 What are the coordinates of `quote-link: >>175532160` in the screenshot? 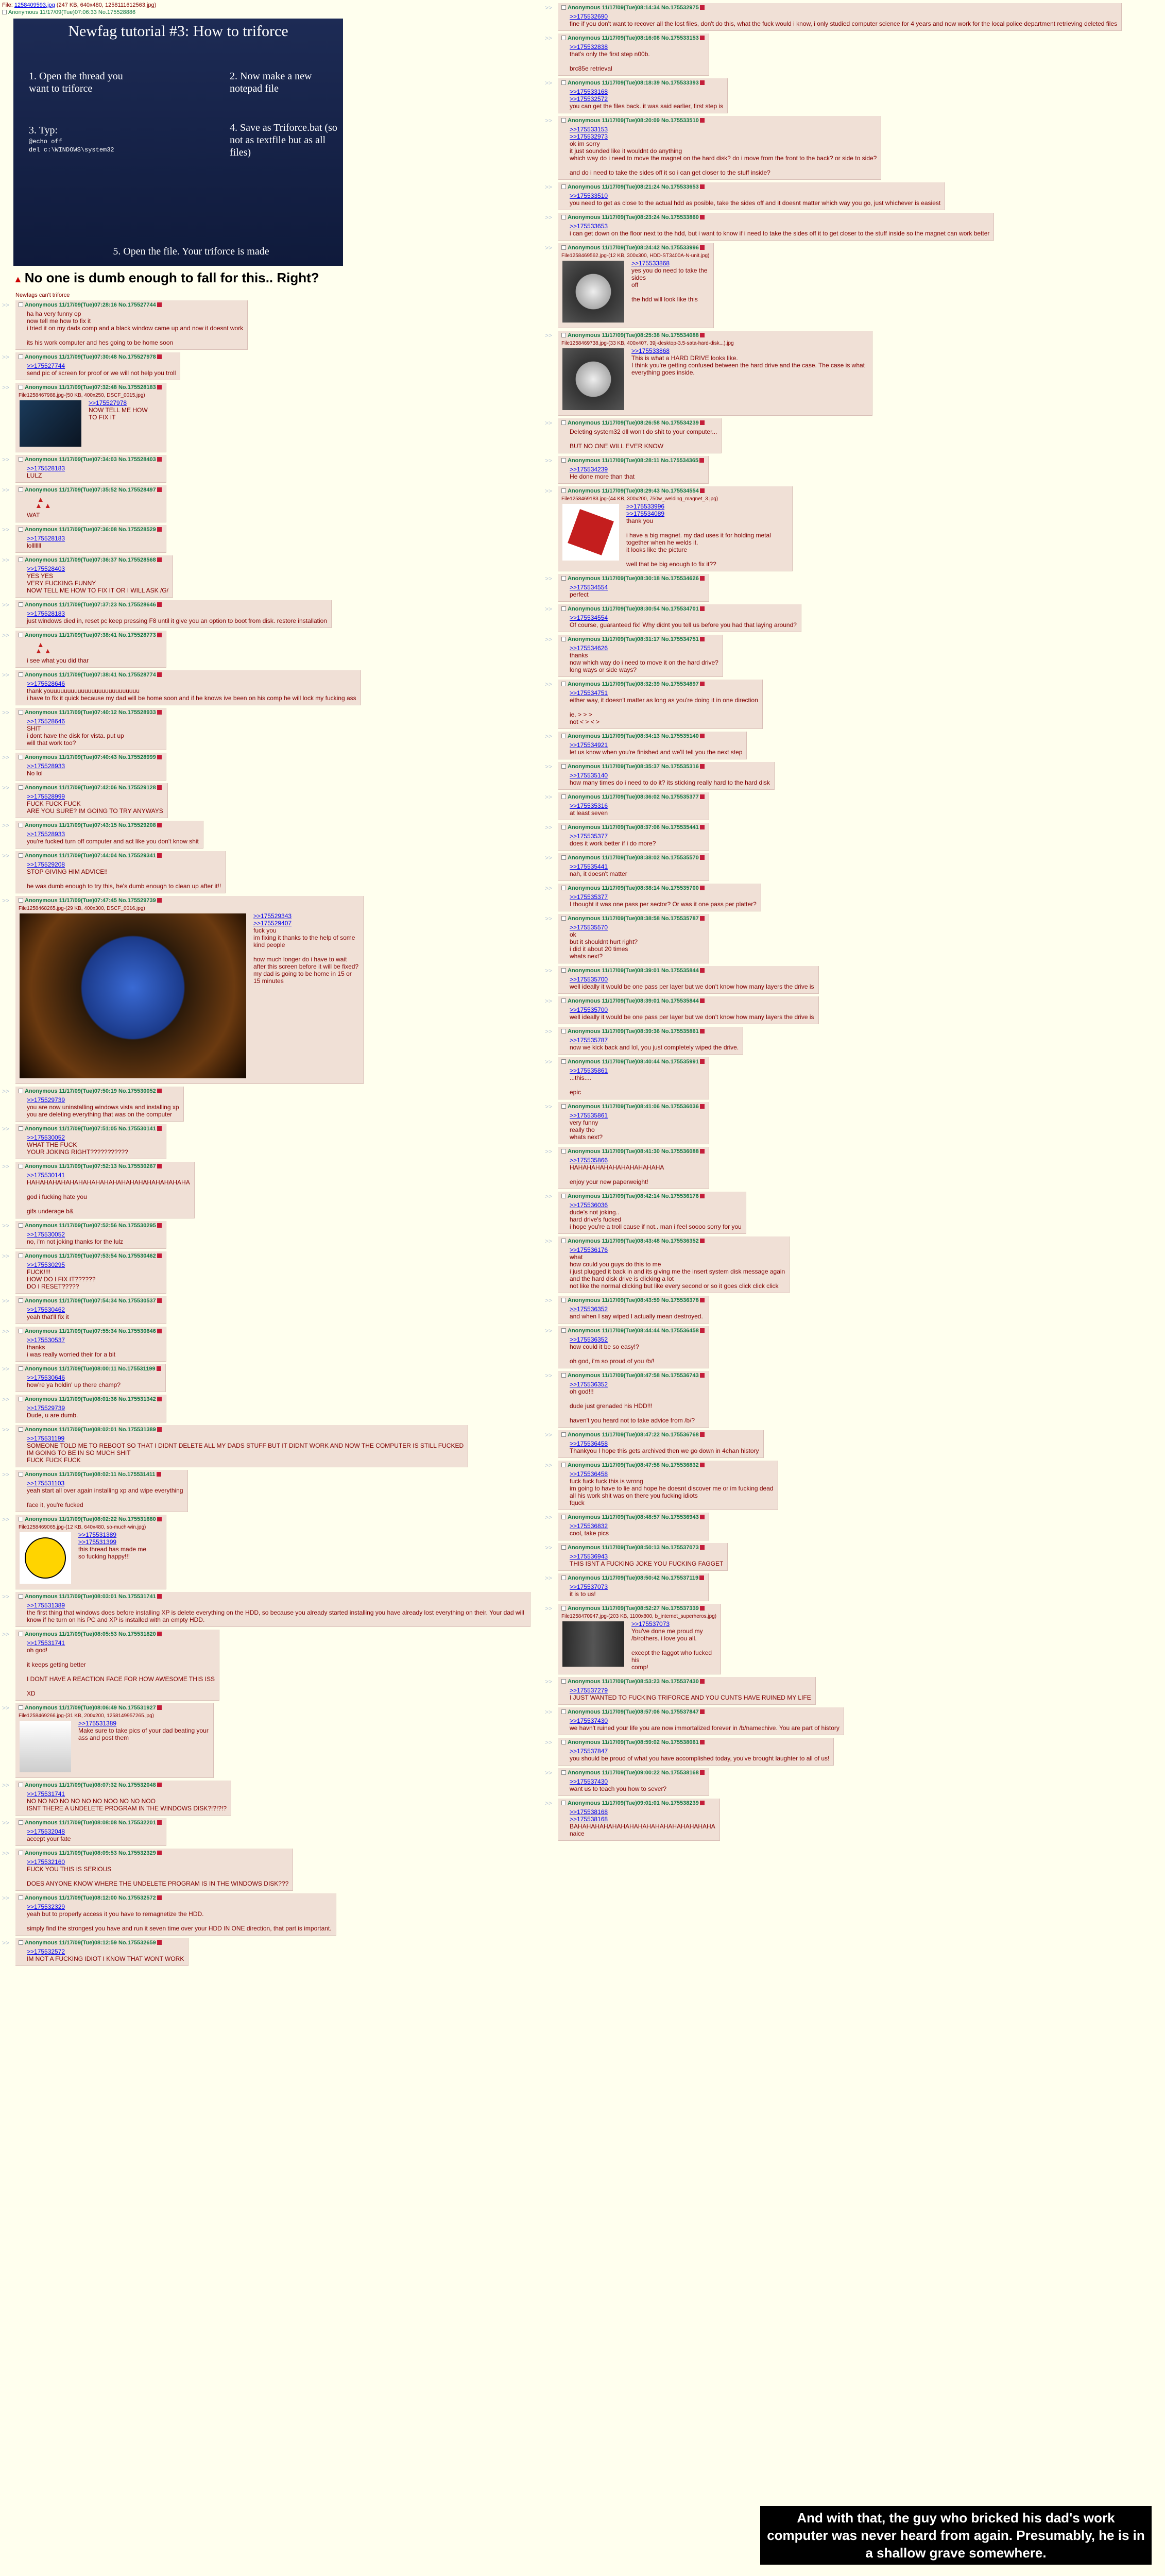 It's located at (157, 1862).